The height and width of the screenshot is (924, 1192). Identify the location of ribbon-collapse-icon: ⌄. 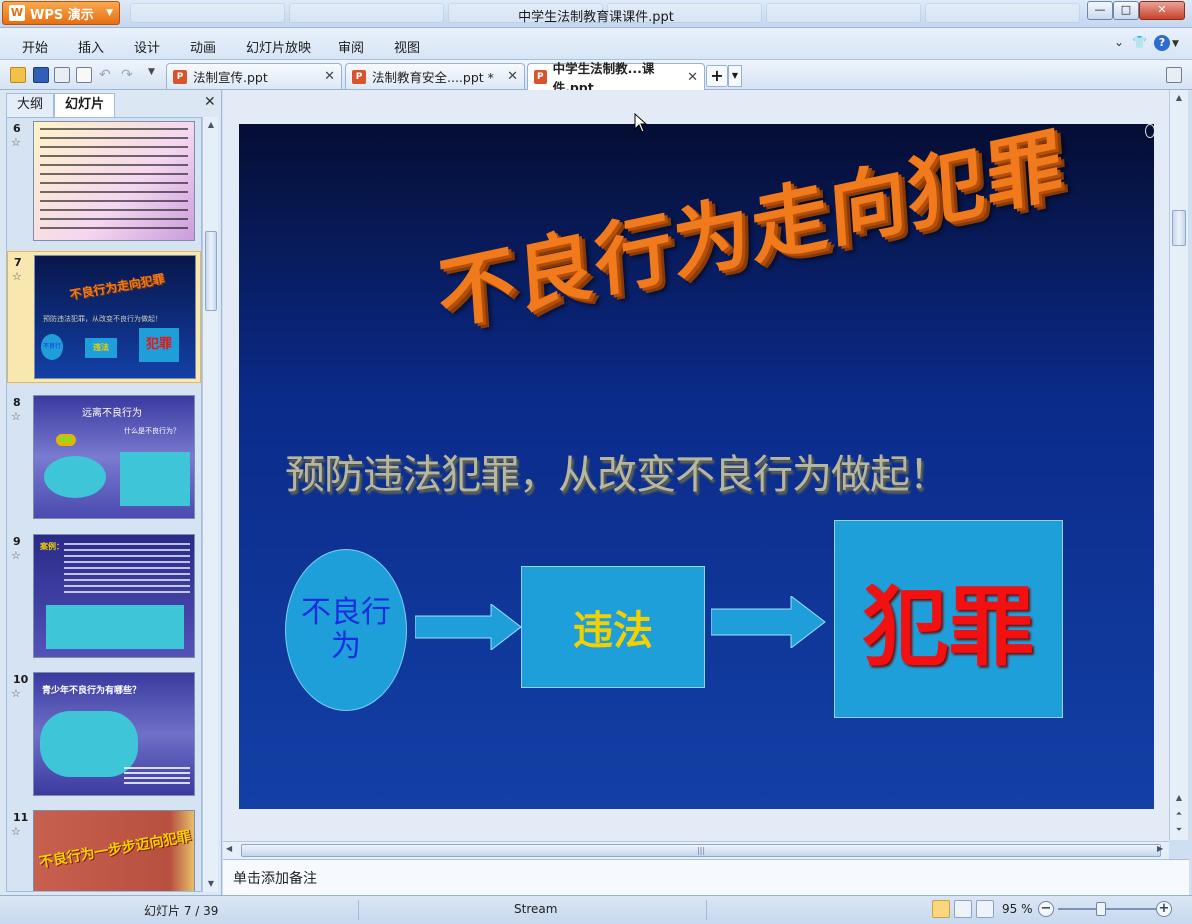
(1119, 42).